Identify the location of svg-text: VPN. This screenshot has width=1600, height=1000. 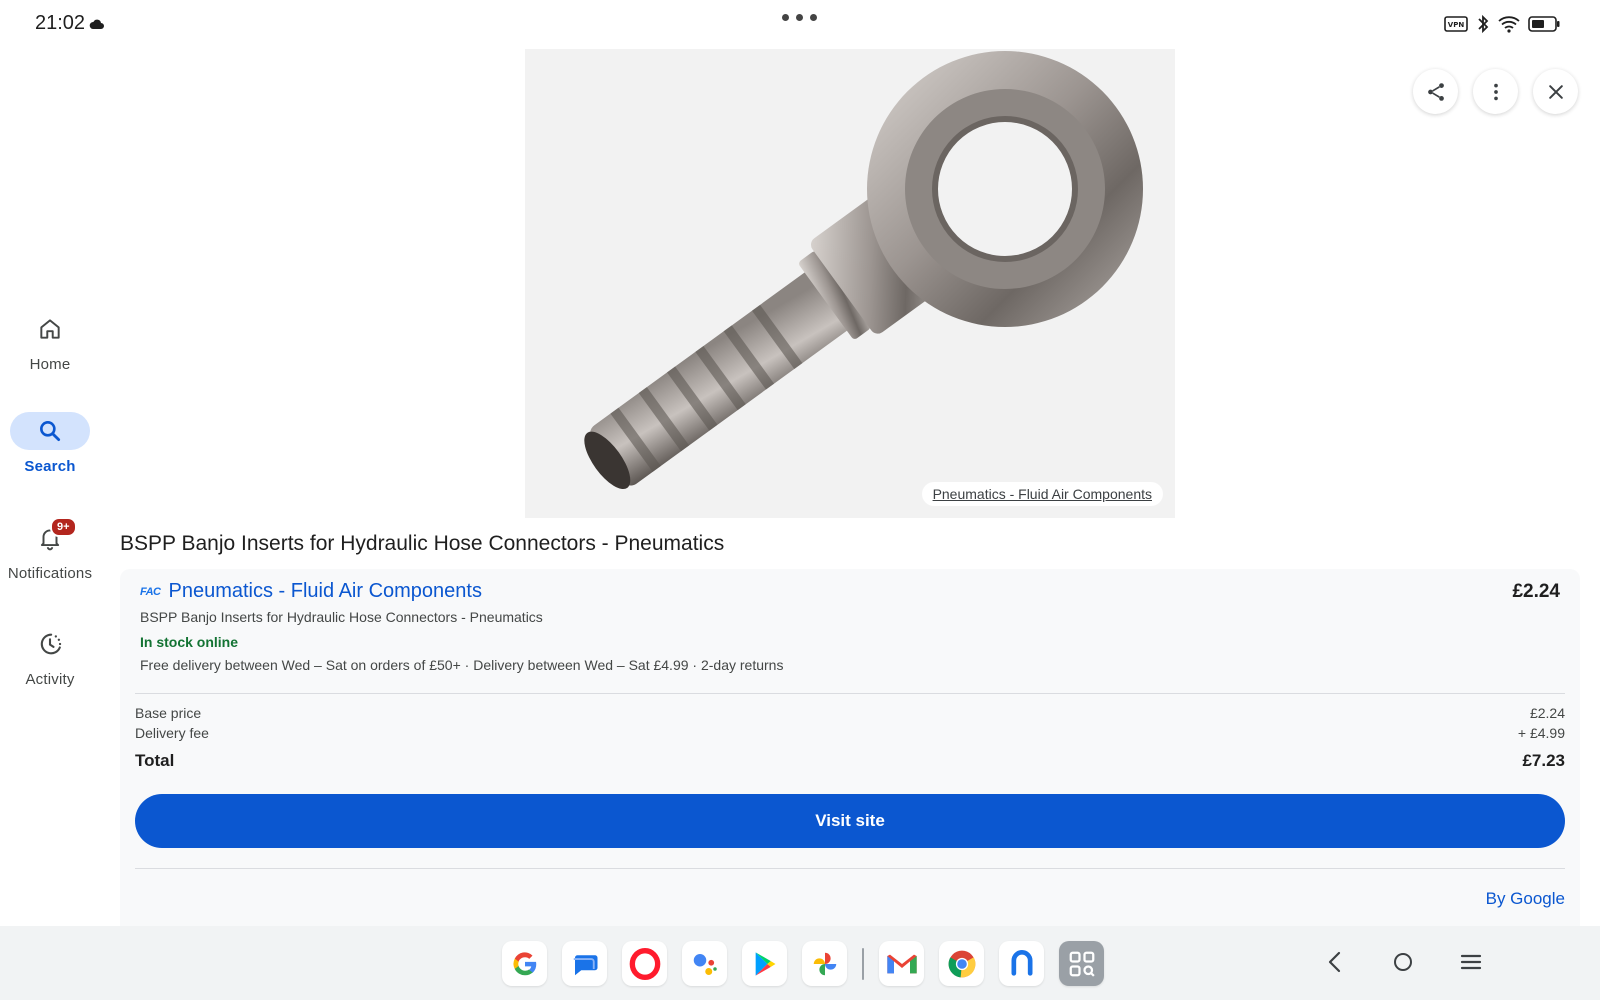
(1456, 25).